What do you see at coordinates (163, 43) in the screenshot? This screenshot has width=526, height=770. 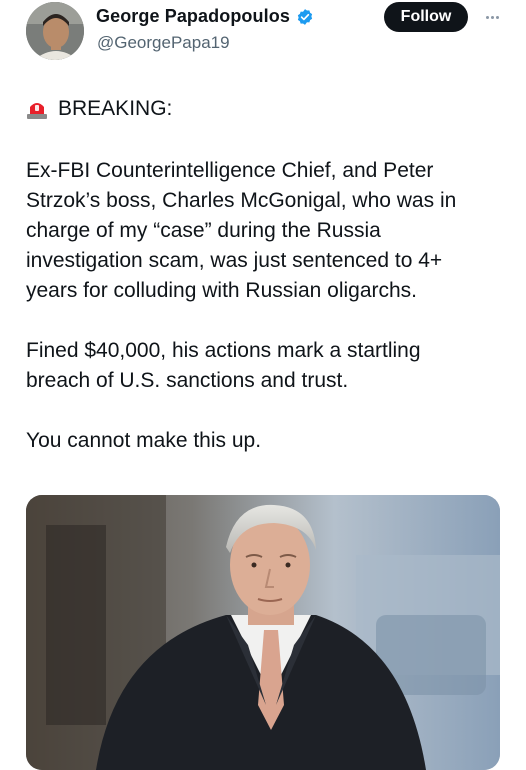 I see `author-handle: @GeorgePapa19` at bounding box center [163, 43].